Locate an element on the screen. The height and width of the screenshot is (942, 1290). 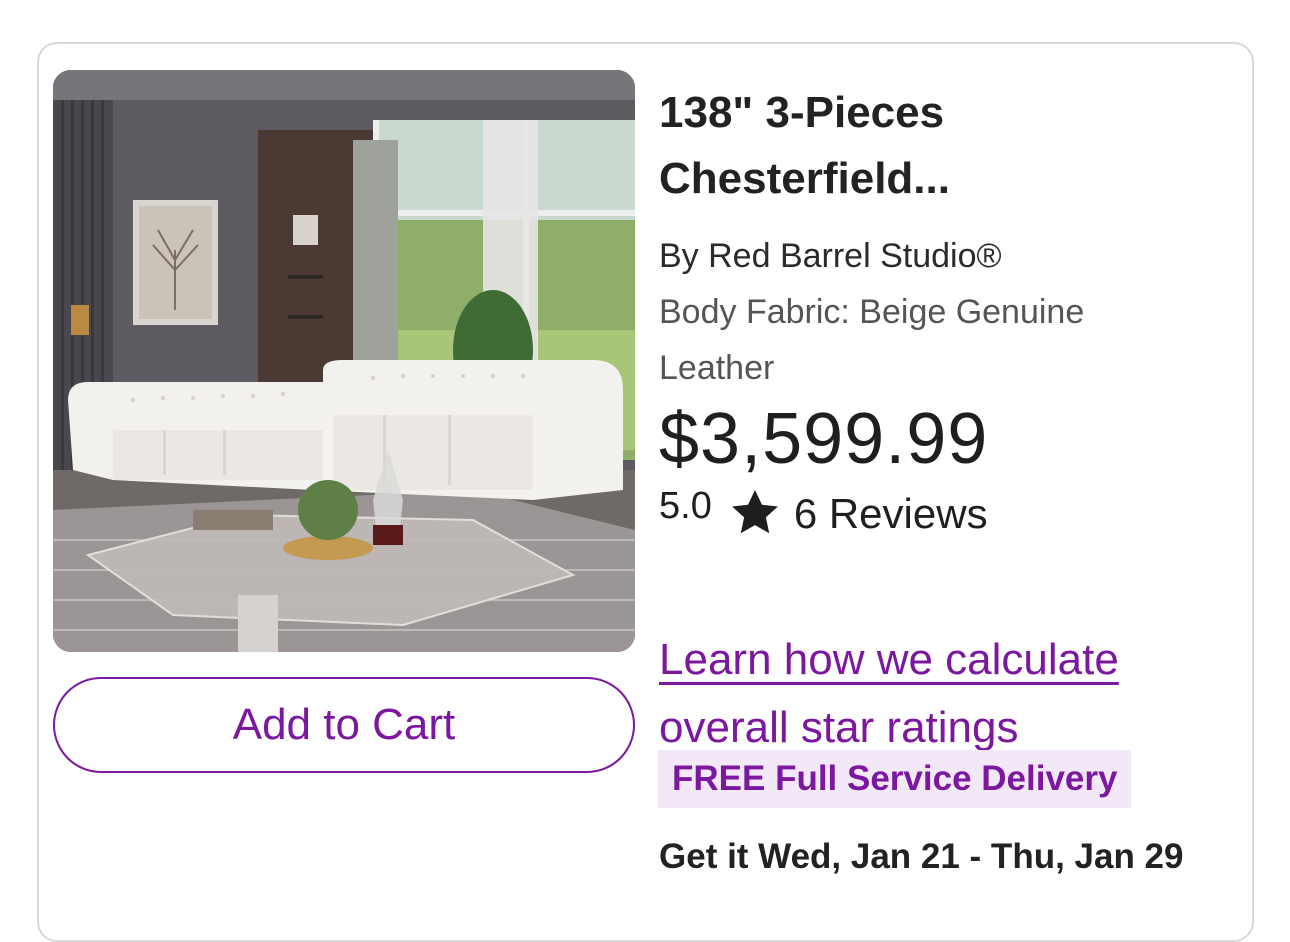
product-price: $3,599.99 is located at coordinates (824, 439).